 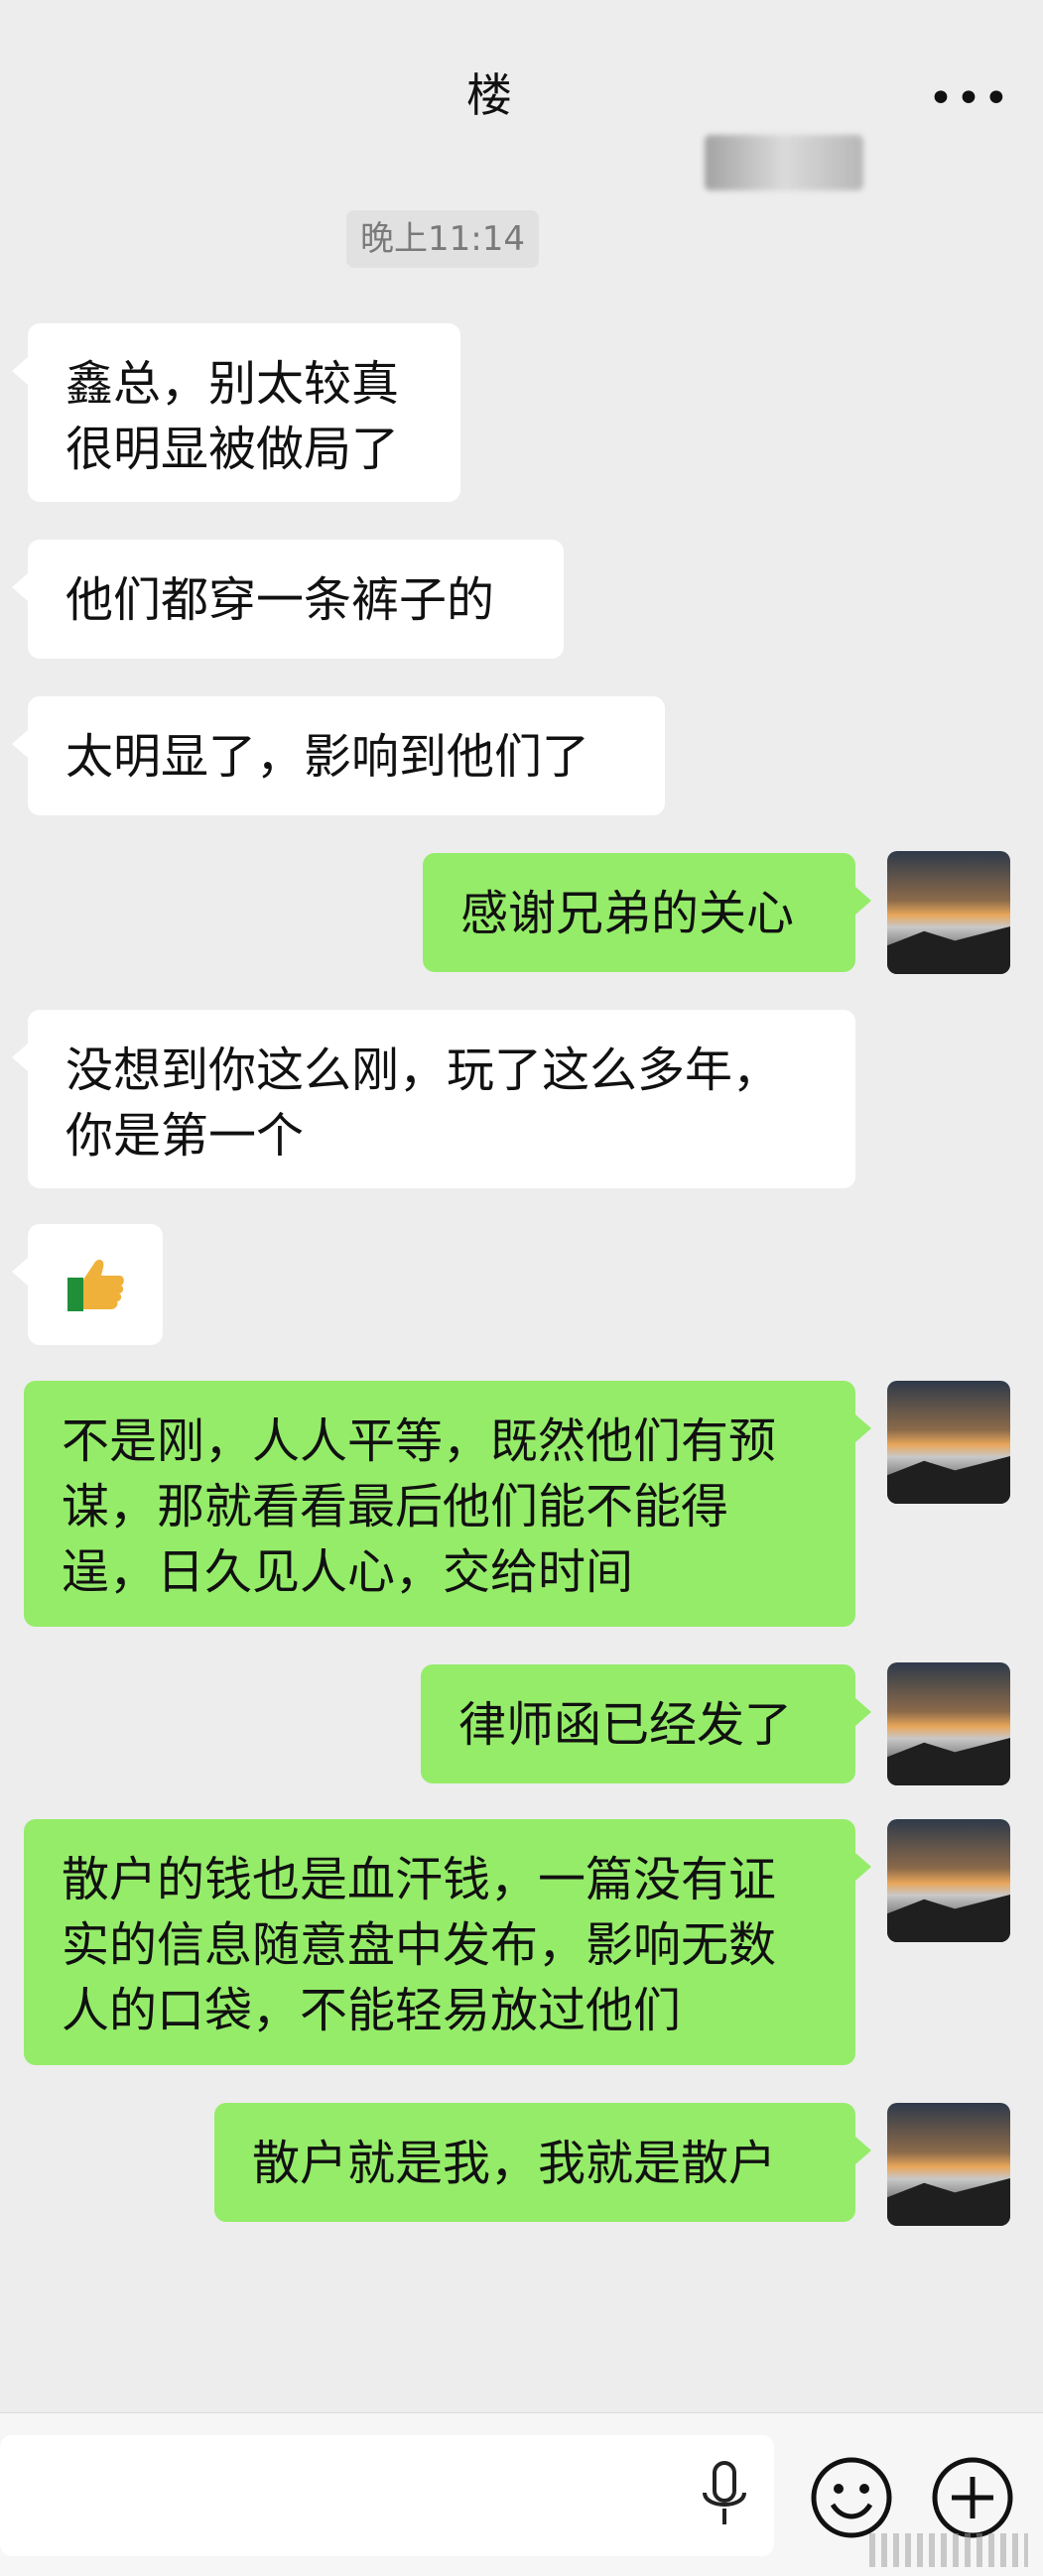 I want to click on emoji-icon, so click(x=851, y=2497).